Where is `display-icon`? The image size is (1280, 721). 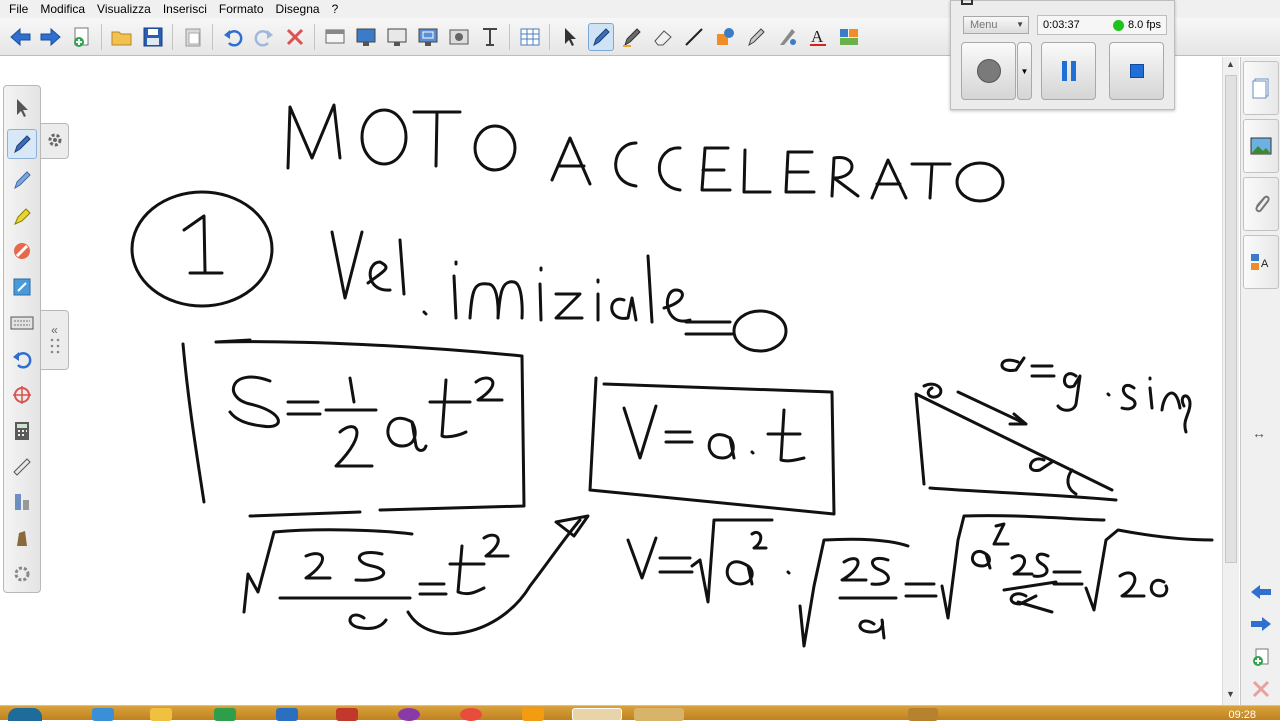
display-icon is located at coordinates (366, 37).